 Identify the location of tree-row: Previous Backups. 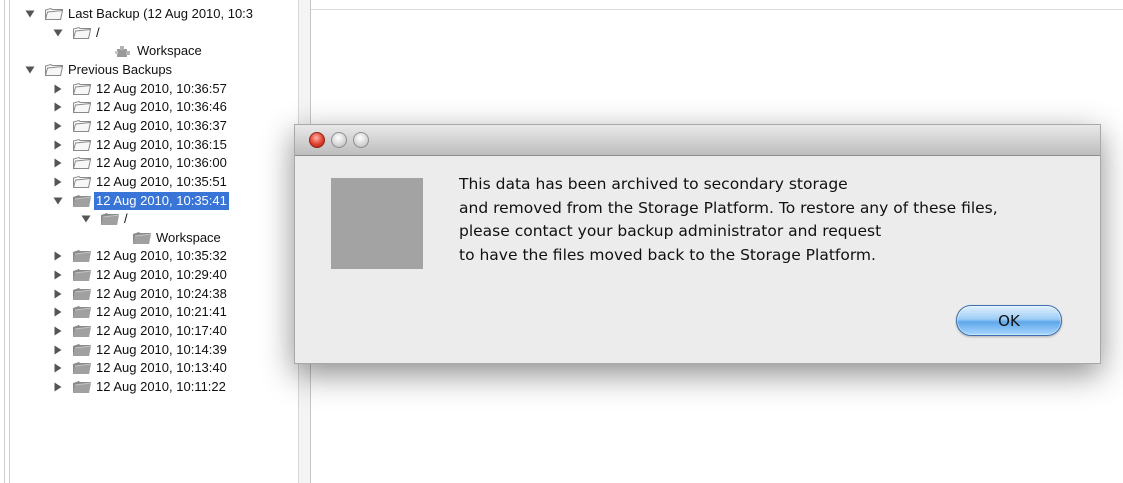
(149, 70).